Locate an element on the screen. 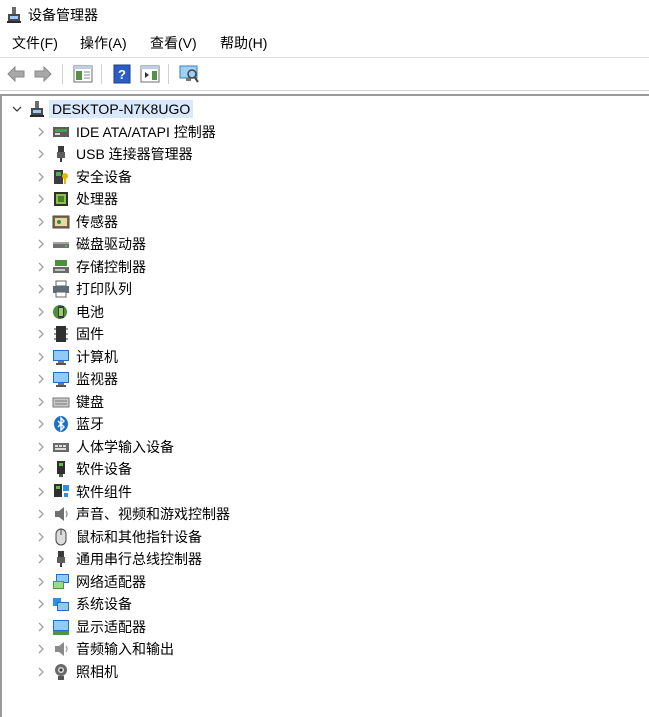 The image size is (649, 717). monitor-icon is located at coordinates (61, 379).